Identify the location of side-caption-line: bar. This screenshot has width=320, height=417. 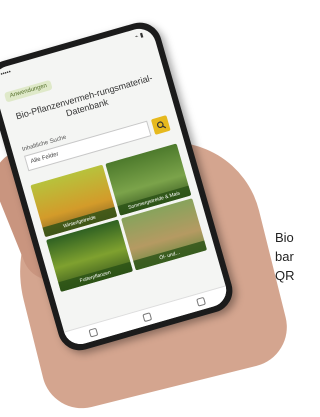
(284, 256).